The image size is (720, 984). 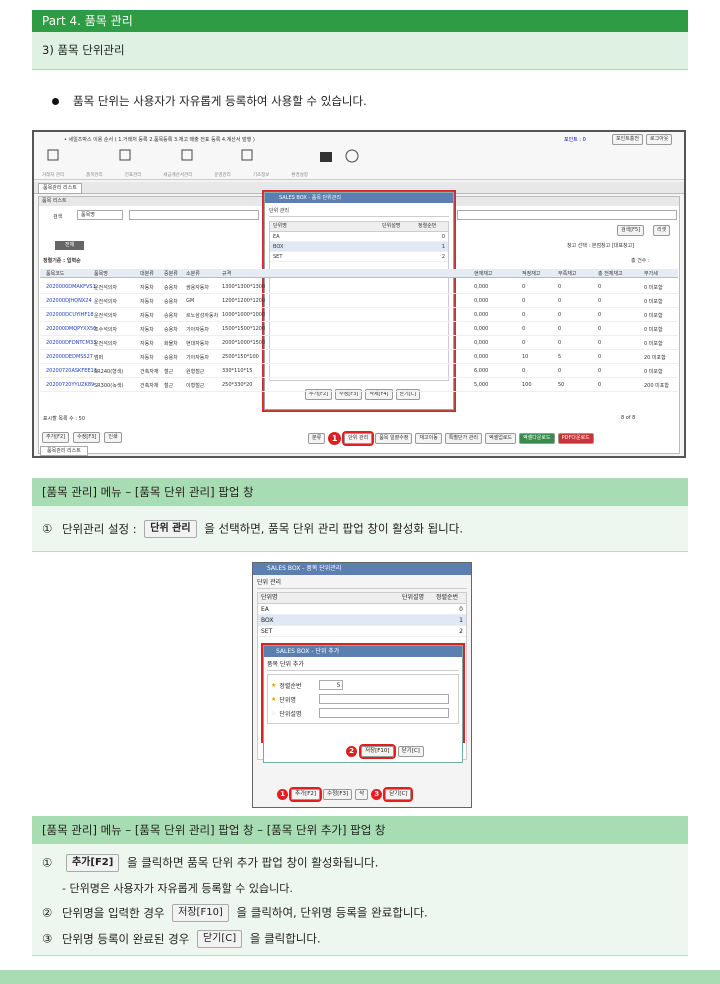 What do you see at coordinates (384, 713) in the screenshot?
I see `unit-desc-input` at bounding box center [384, 713].